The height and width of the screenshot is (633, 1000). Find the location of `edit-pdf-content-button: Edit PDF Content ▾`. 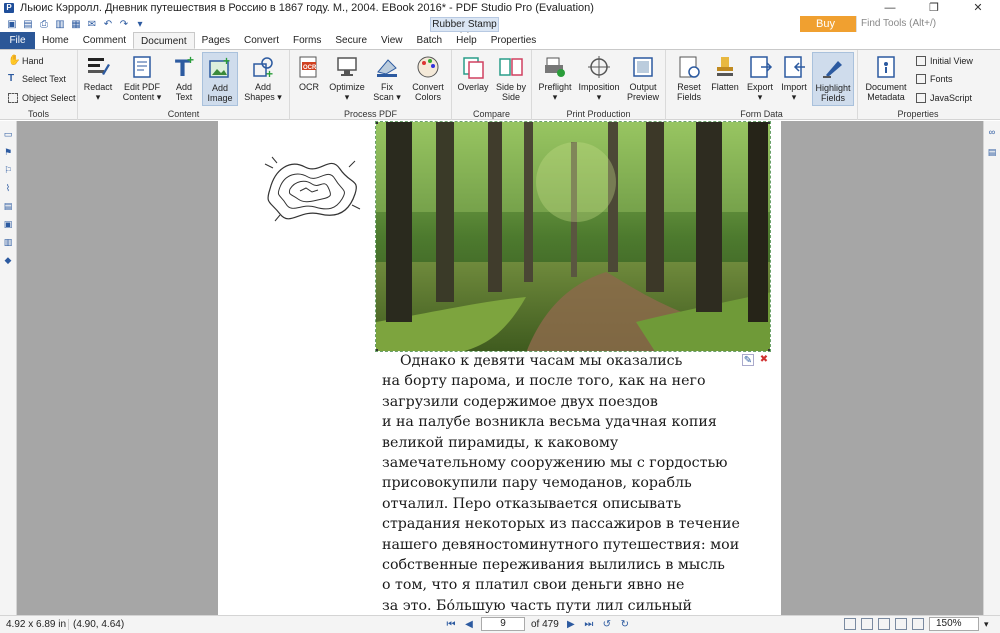

edit-pdf-content-button: Edit PDF Content ▾ is located at coordinates (142, 79).